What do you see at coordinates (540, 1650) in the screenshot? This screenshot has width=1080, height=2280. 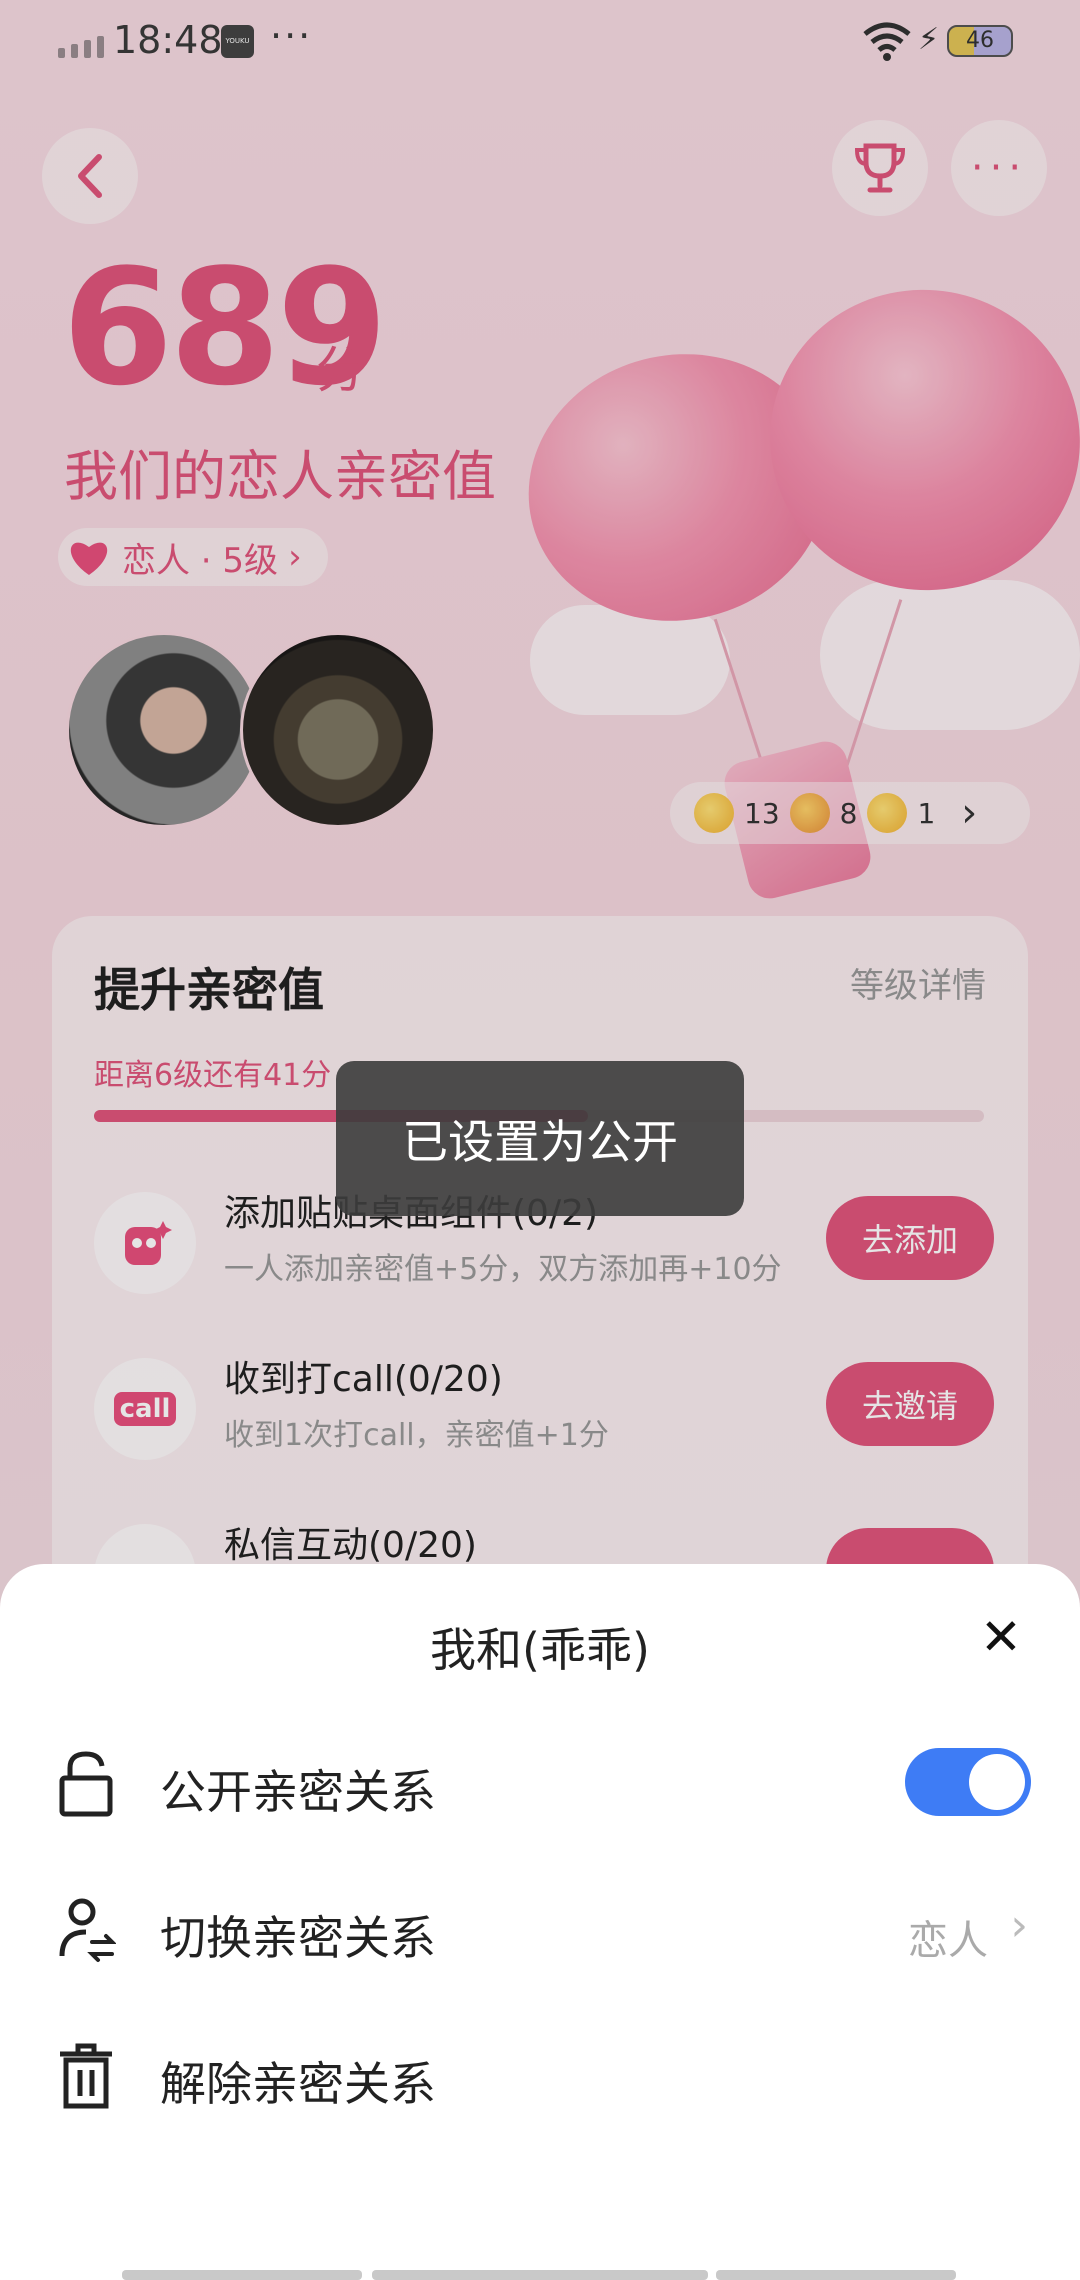 I see `sheet-title: 我和(乖乖)` at bounding box center [540, 1650].